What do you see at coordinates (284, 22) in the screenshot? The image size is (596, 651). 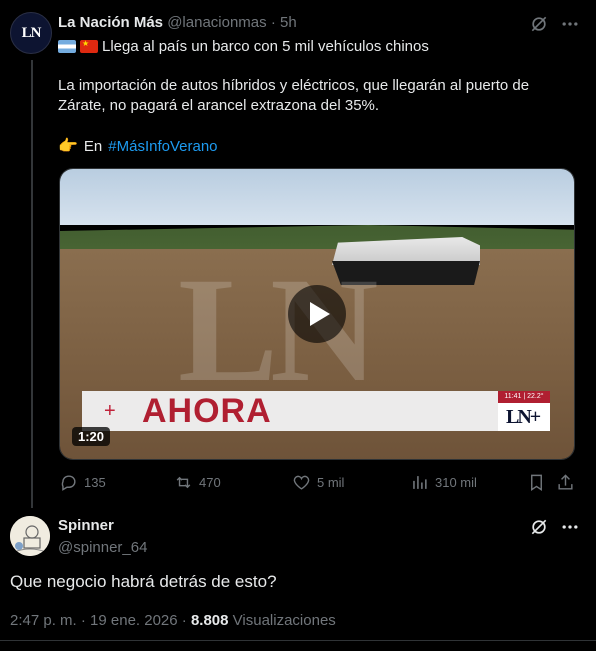 I see `tweet-time: · 5h` at bounding box center [284, 22].